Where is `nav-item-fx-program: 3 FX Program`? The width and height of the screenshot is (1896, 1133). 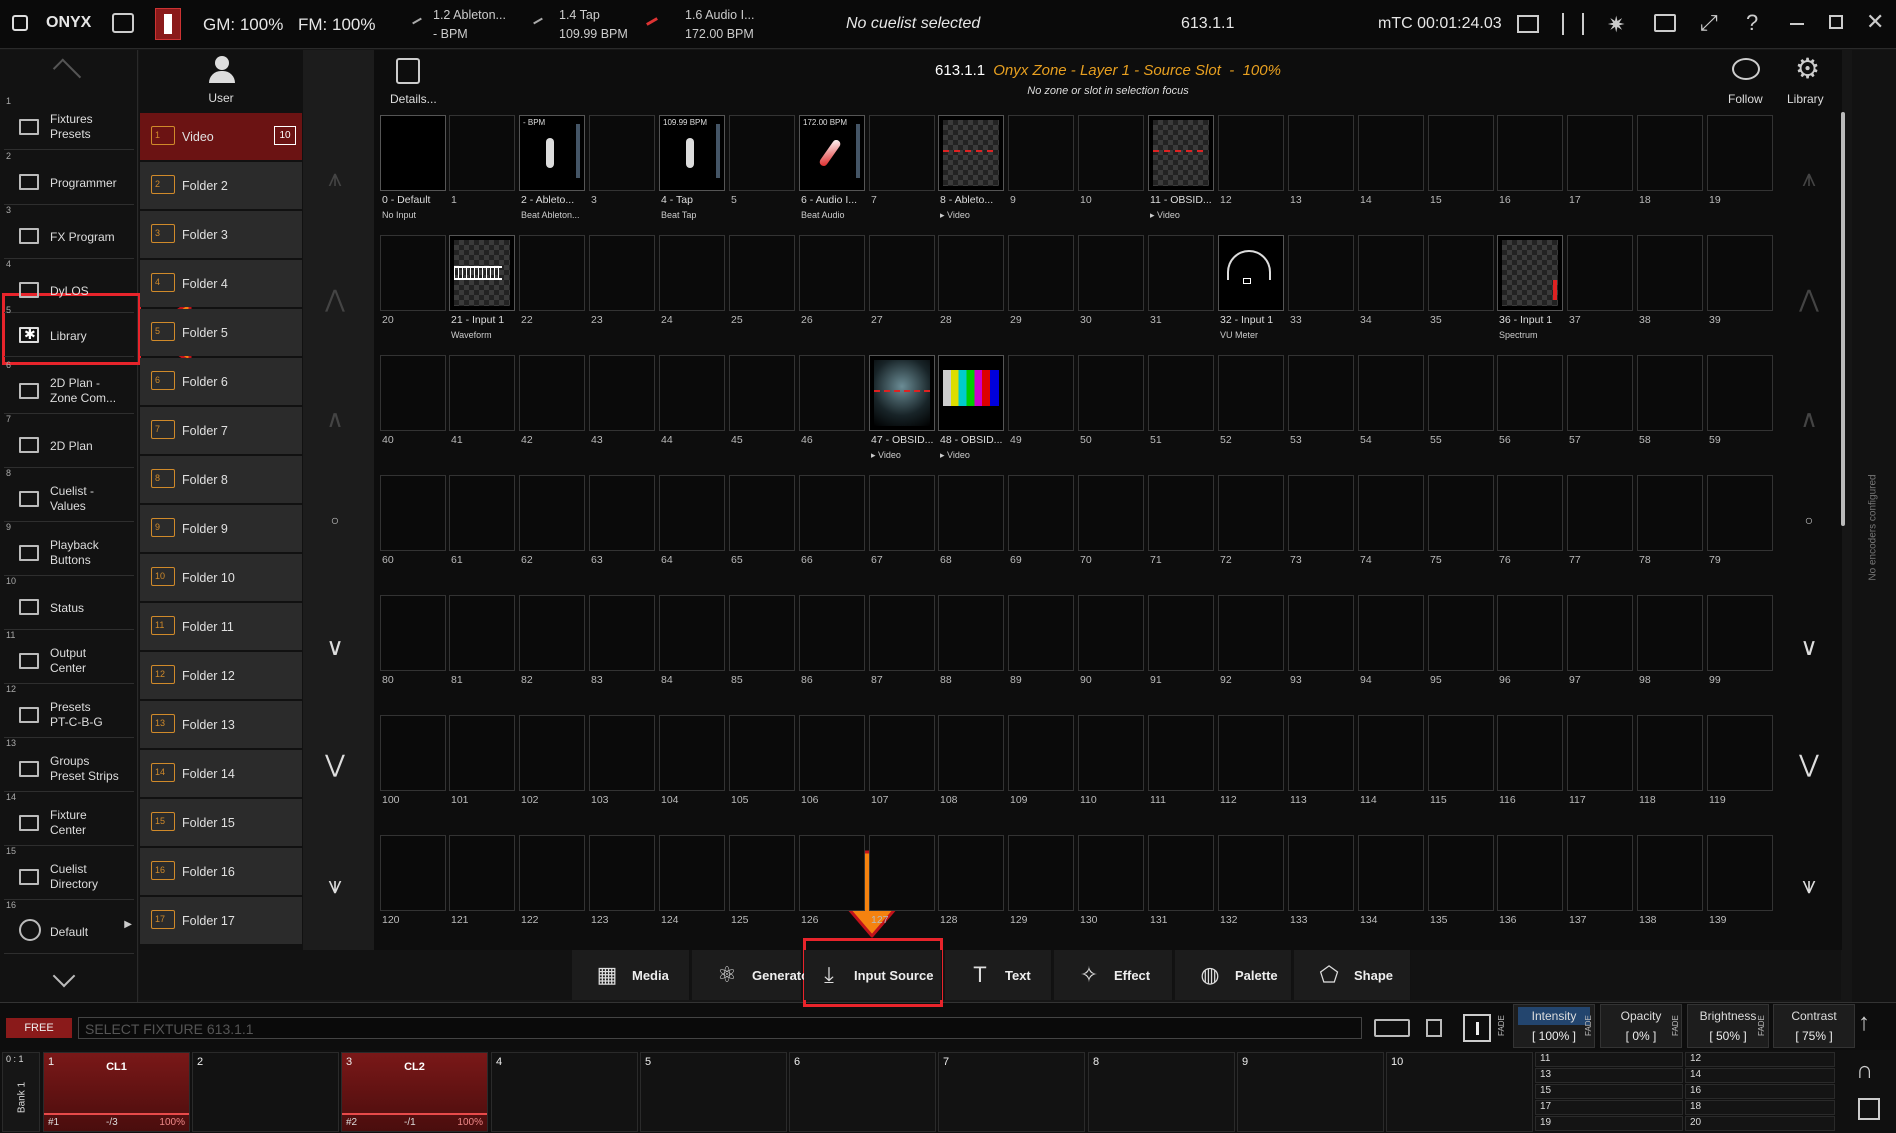
nav-item-fx-program: 3 FX Program is located at coordinates (69, 232).